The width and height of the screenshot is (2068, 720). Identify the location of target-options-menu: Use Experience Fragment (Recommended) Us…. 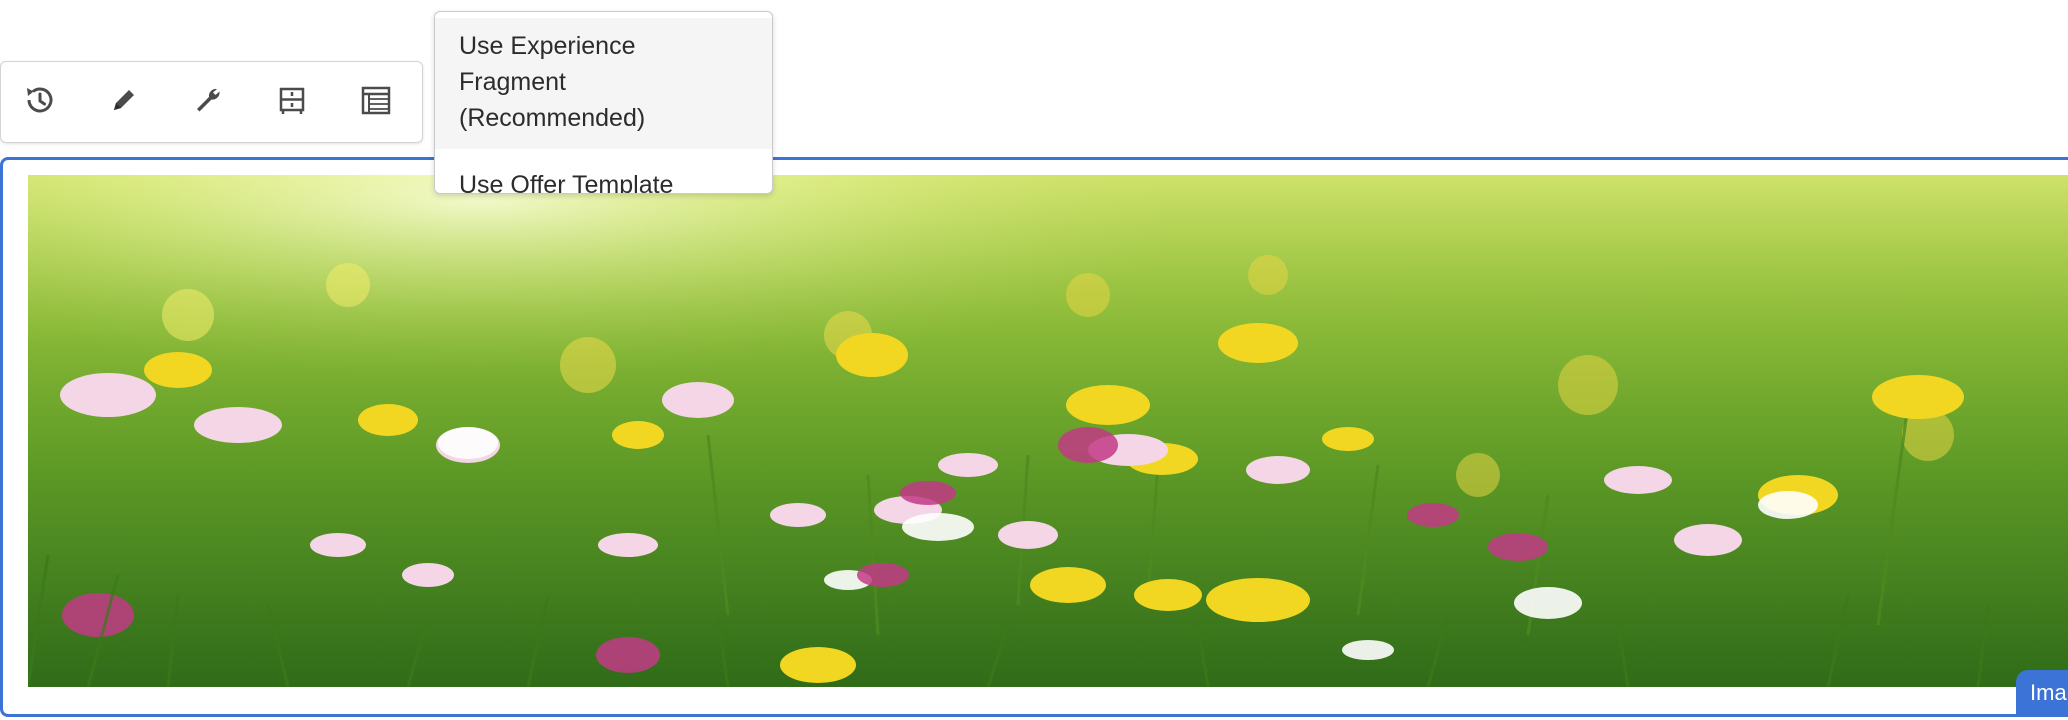
(603, 102).